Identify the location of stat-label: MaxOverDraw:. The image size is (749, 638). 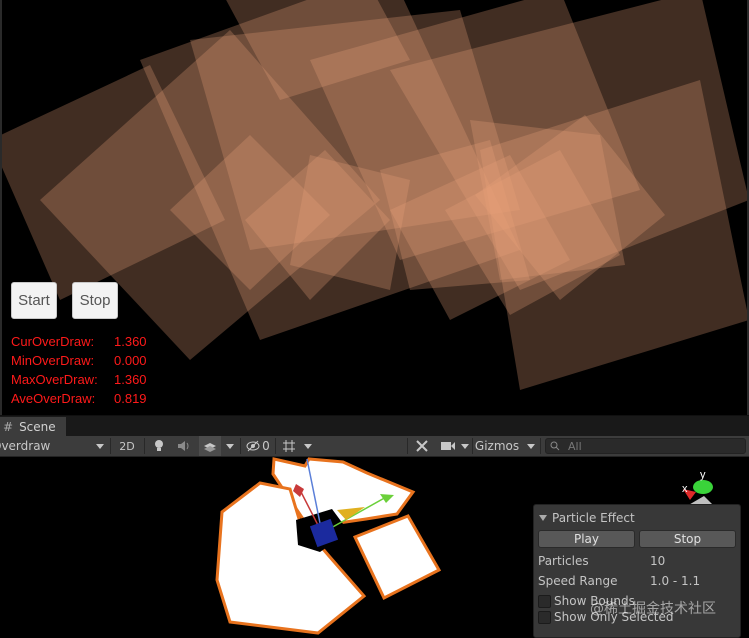
(54, 379).